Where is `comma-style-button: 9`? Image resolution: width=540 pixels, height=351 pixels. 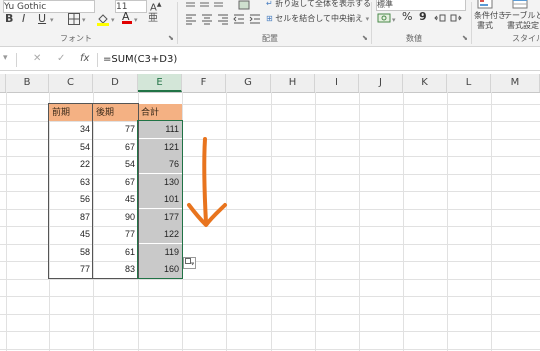
comma-style-button: 9 is located at coordinates (423, 17).